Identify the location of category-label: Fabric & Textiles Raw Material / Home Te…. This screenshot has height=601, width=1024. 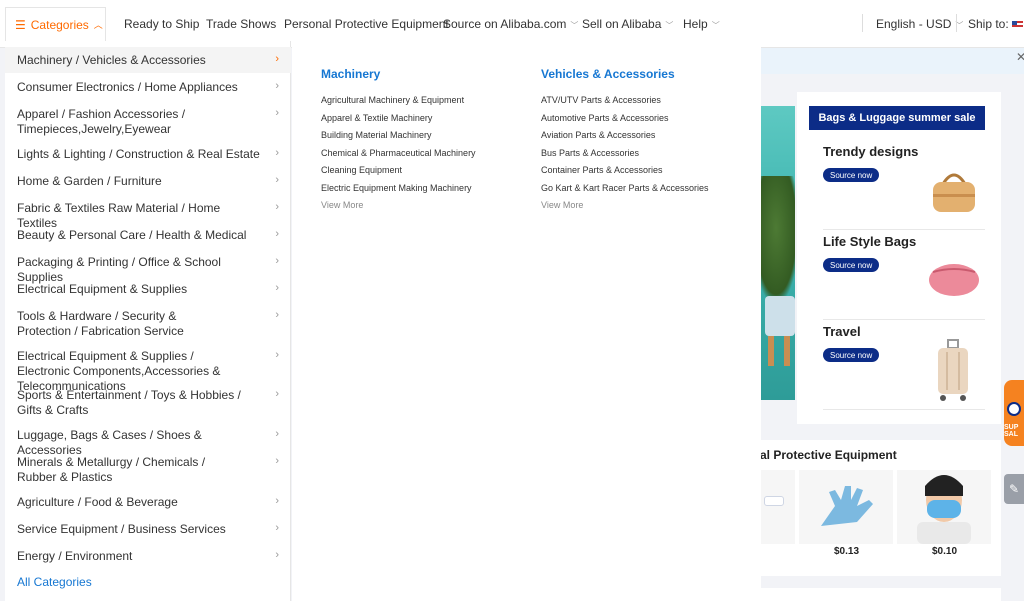
(119, 215).